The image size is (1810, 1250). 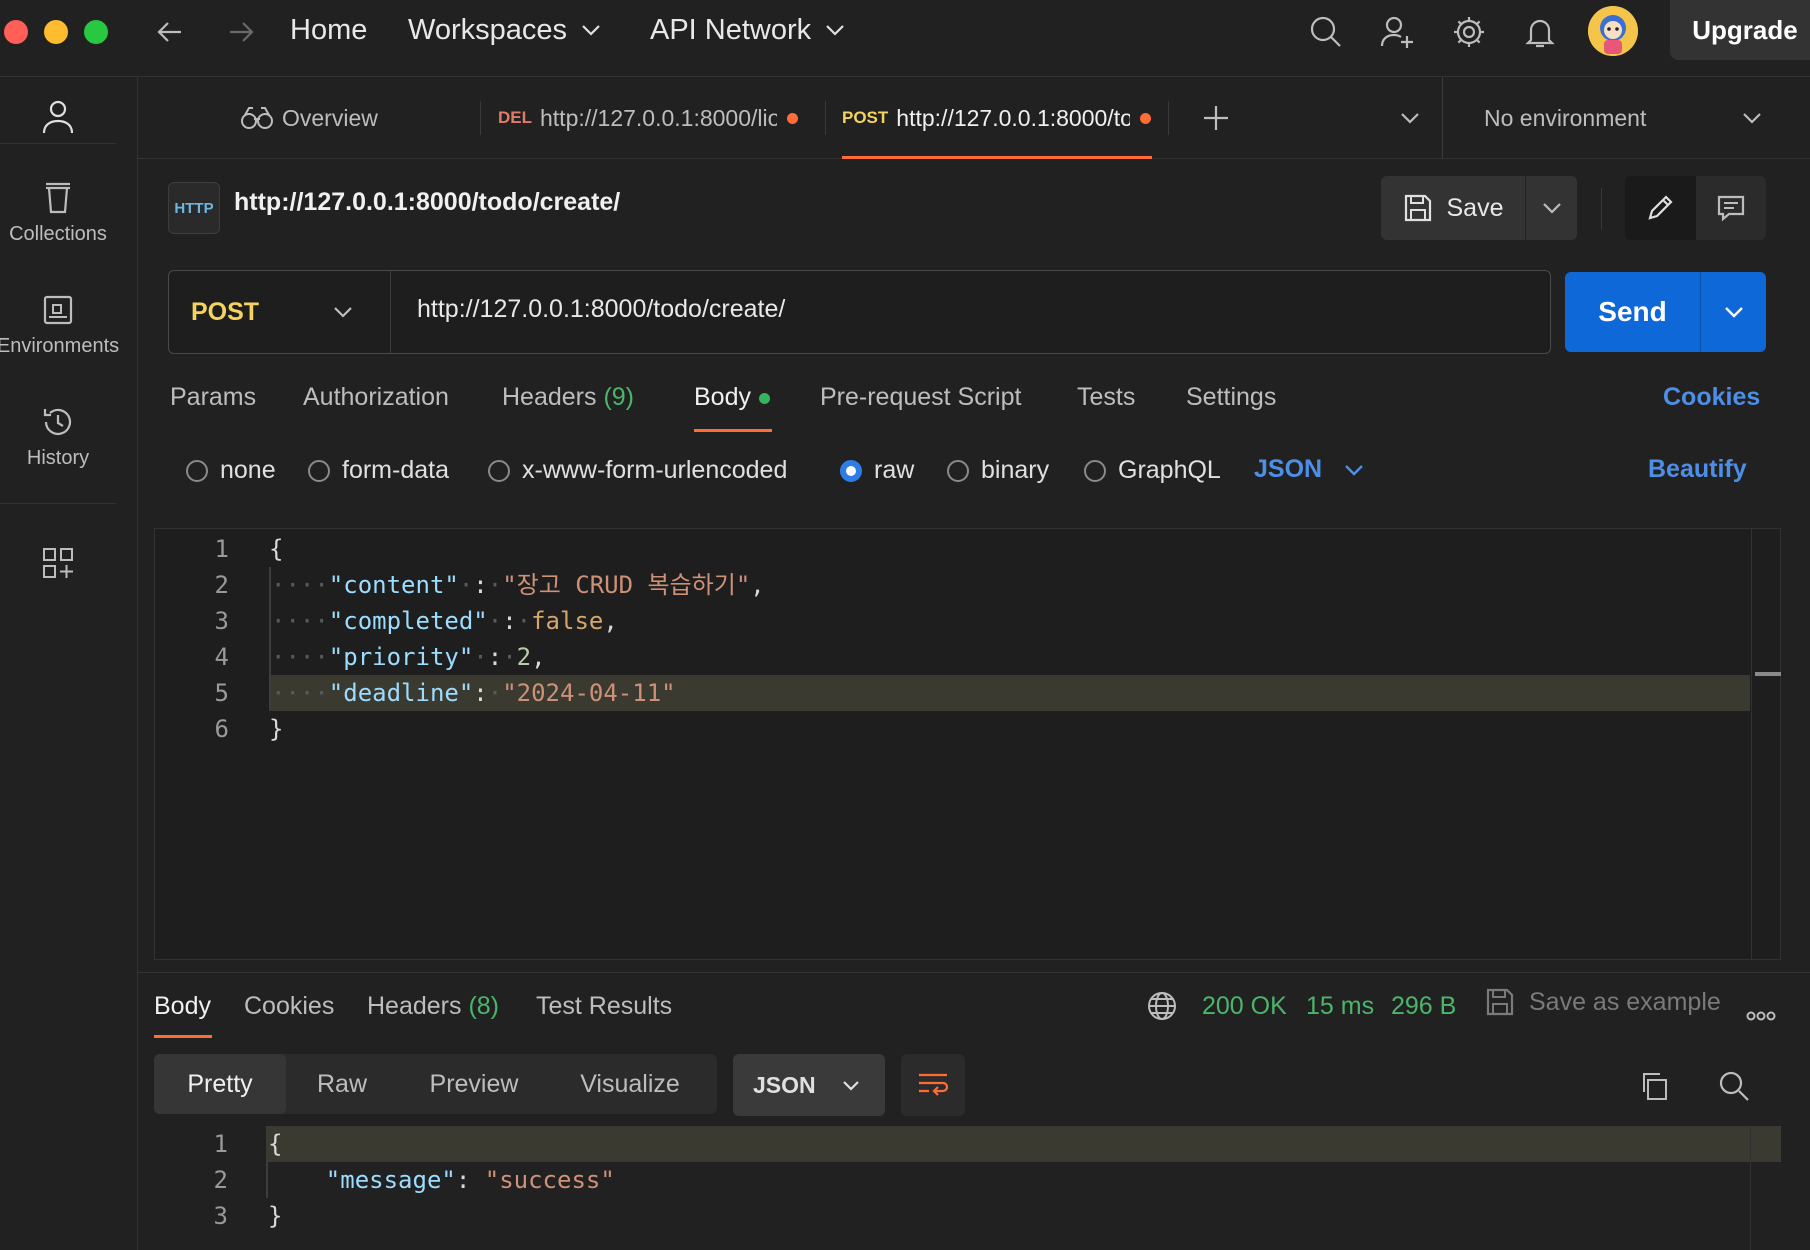 What do you see at coordinates (568, 397) in the screenshot?
I see `tab-headers: Headers (9)` at bounding box center [568, 397].